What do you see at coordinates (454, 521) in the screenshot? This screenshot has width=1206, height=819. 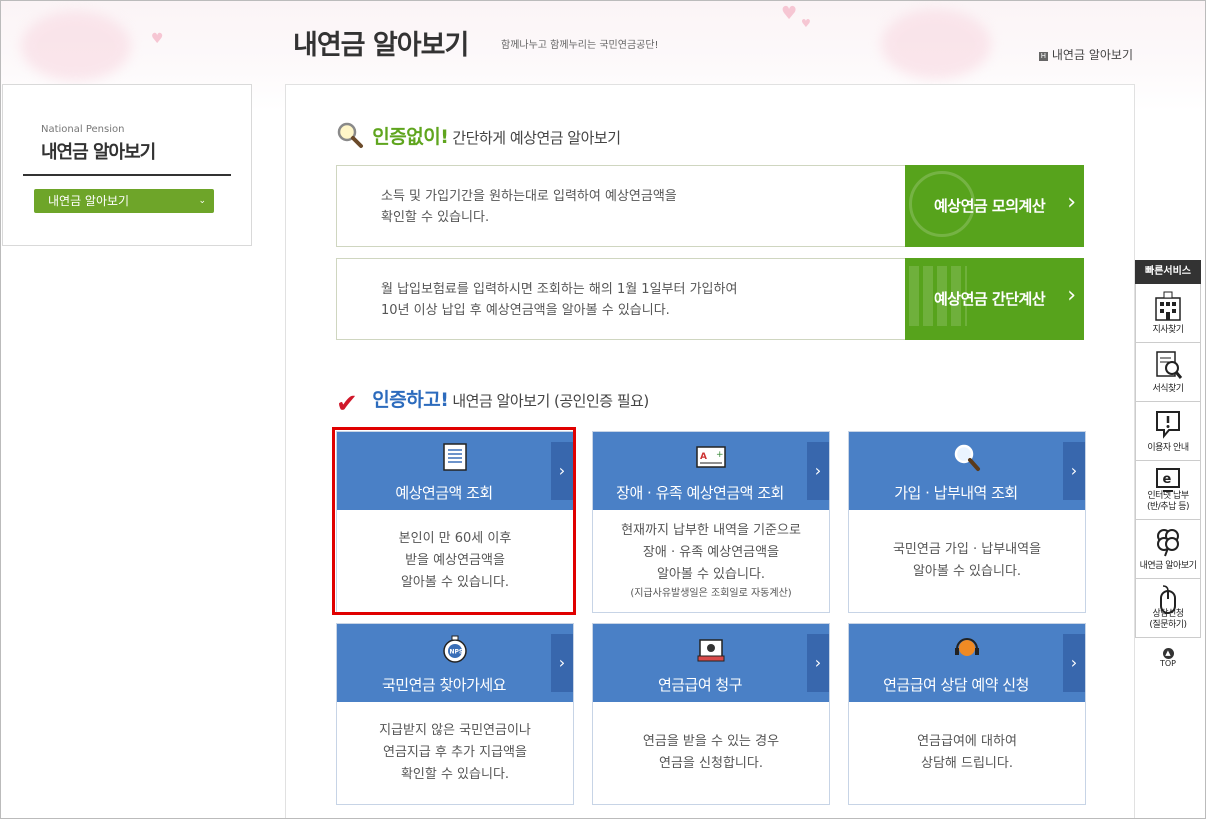 I see `highlight-box` at bounding box center [454, 521].